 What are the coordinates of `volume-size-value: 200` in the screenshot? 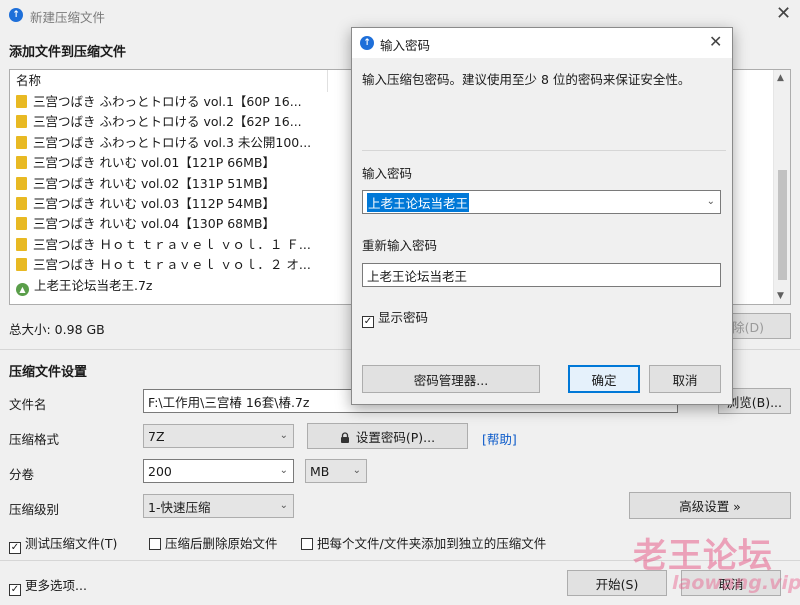 It's located at (160, 471).